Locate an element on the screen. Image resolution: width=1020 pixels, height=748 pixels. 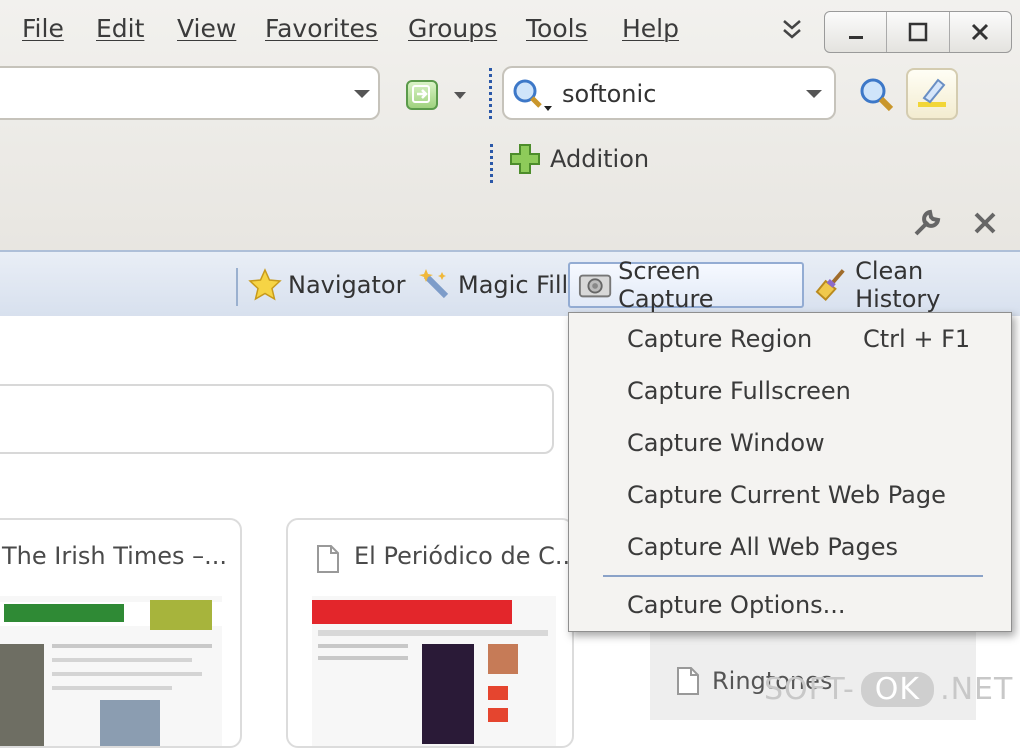
toolbar-separator is located at coordinates (237, 287).